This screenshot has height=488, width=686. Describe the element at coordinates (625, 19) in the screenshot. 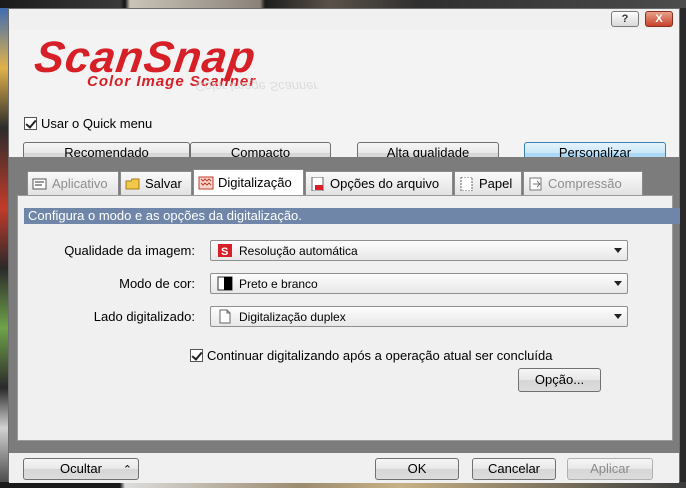

I see `help-button: ?` at that location.